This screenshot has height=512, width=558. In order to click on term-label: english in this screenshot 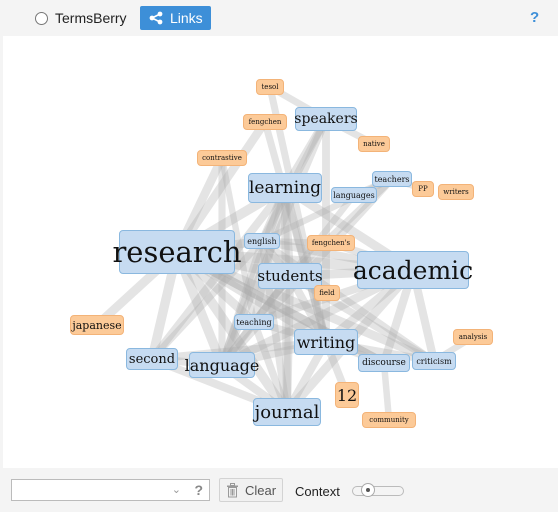, I will do `click(262, 241)`.